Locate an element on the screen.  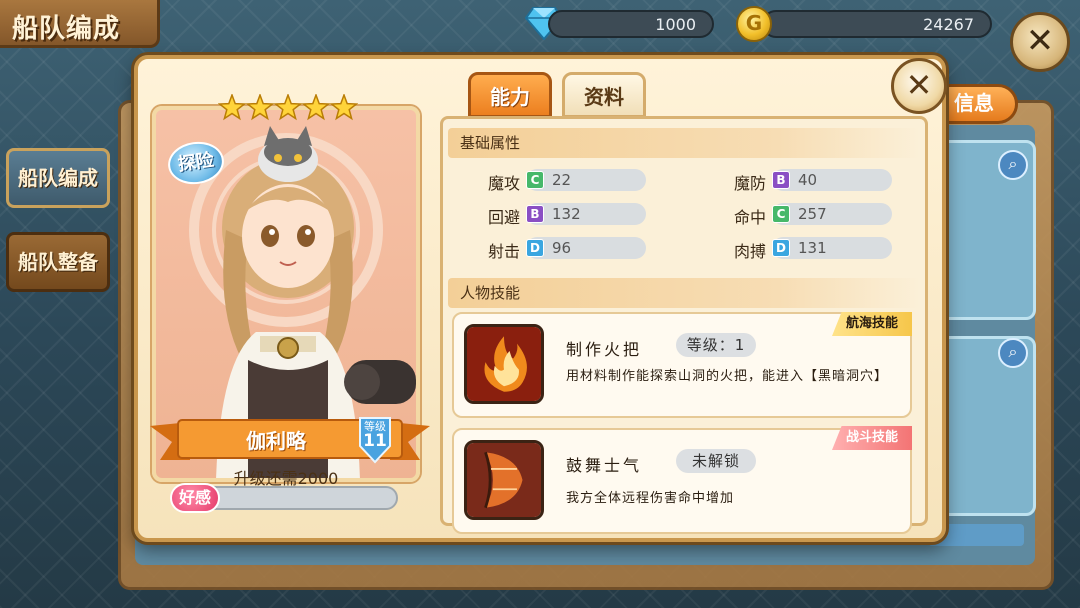
rarity-stars is located at coordinates (288, 107).